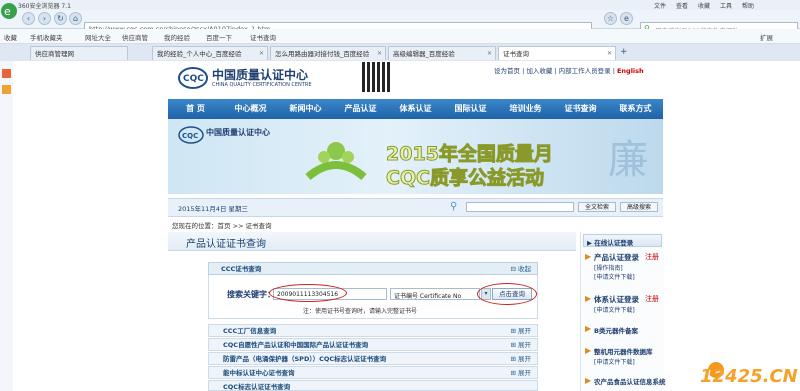  I want to click on site-search-input, so click(520, 207).